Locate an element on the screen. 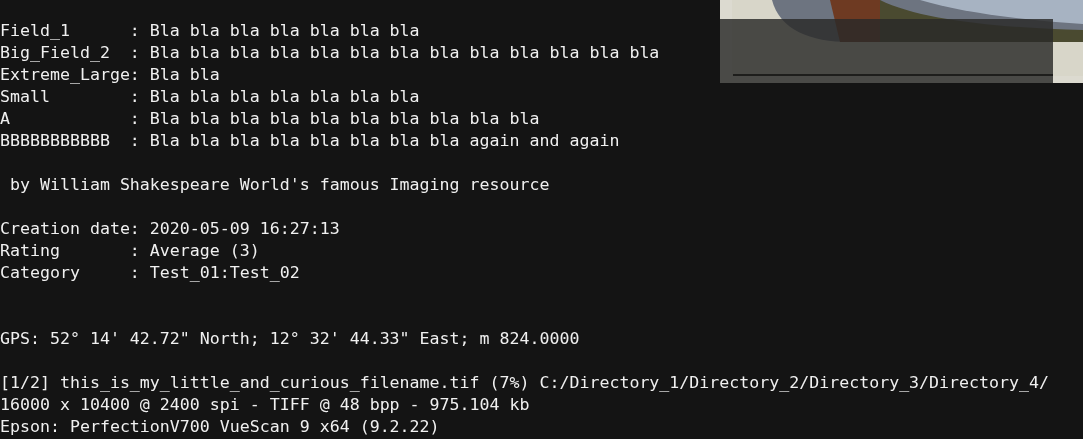 The image size is (1083, 439). text-line: by William Shakespeare World's famous Imaging resource is located at coordinates (280, 185).